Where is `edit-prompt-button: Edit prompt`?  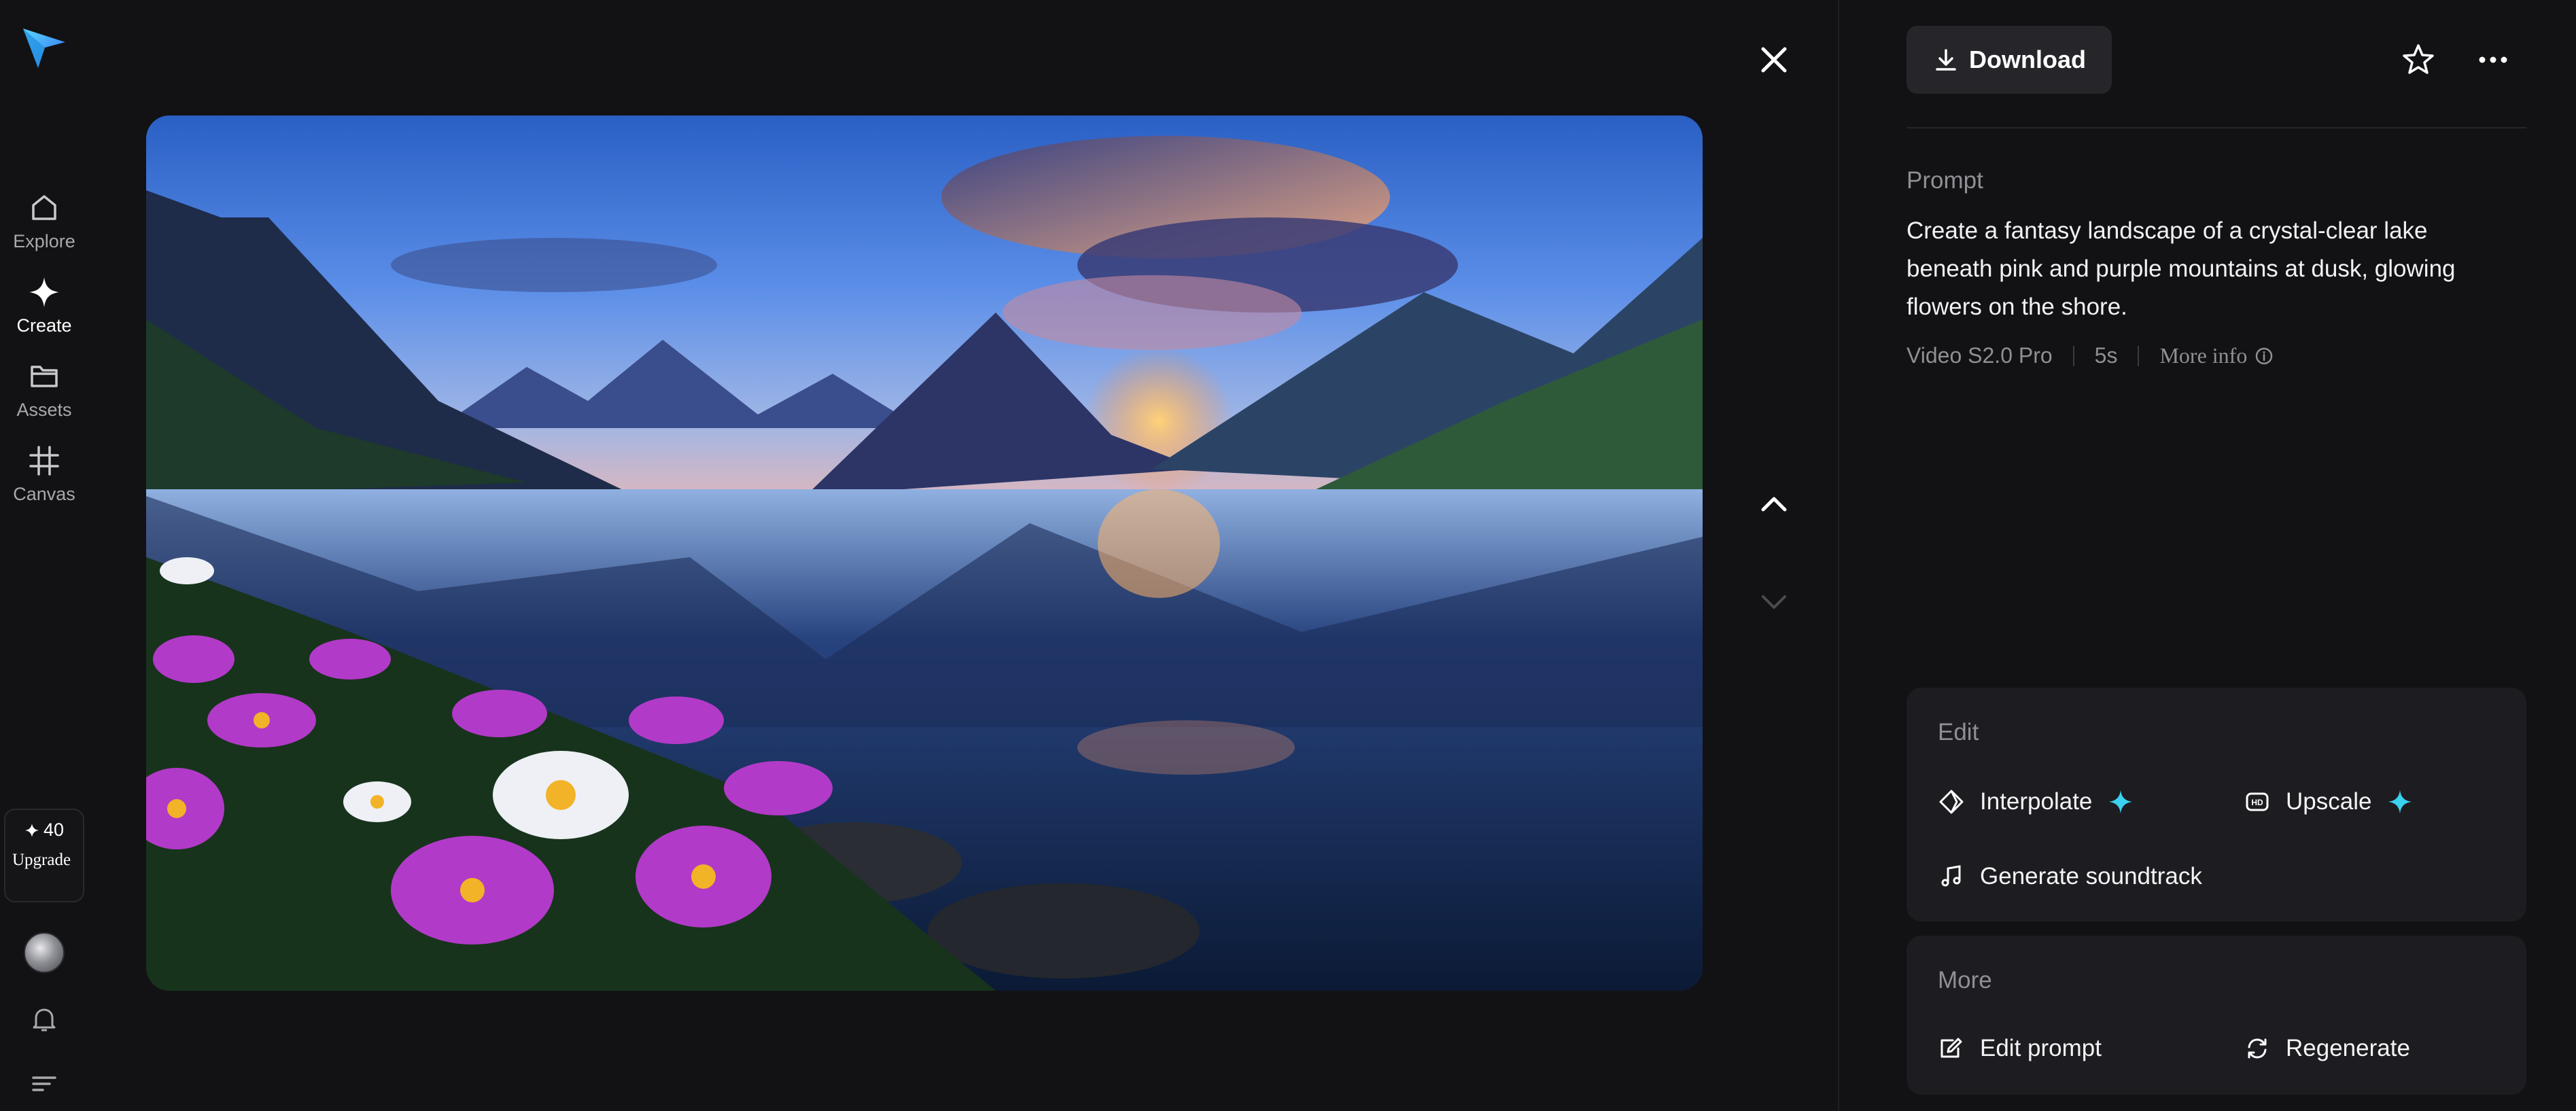
edit-prompt-button: Edit prompt is located at coordinates (2020, 1049).